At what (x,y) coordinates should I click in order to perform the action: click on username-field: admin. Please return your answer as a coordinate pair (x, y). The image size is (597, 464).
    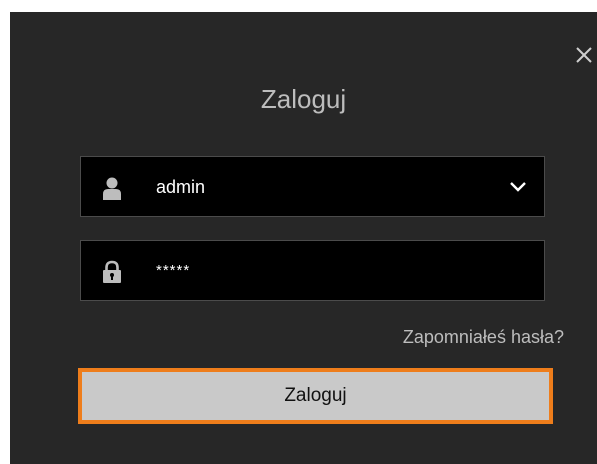
    Looking at the image, I should click on (312, 186).